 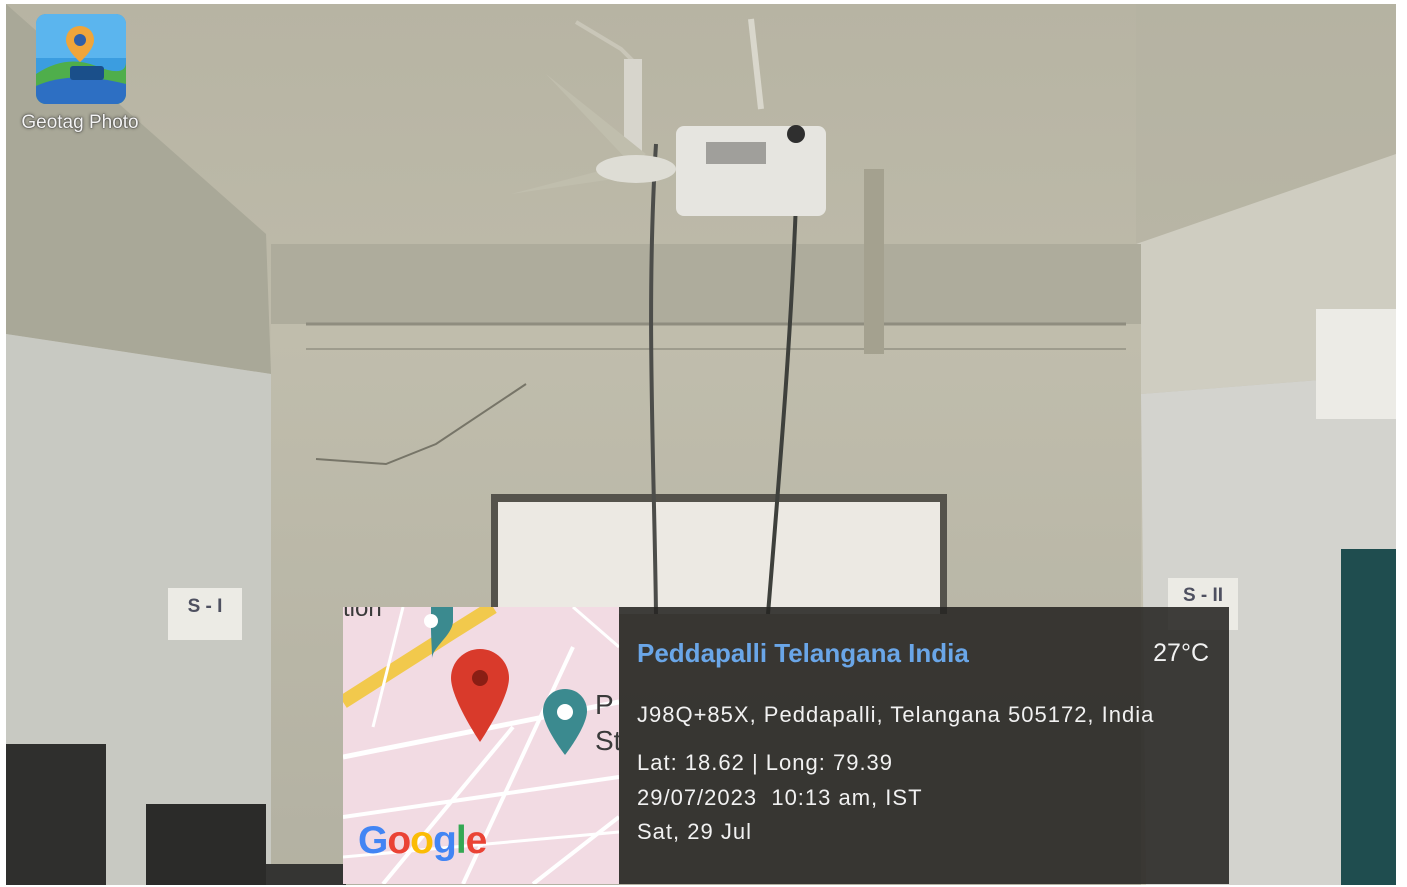 What do you see at coordinates (205, 614) in the screenshot?
I see `wall-sign-left: S - I` at bounding box center [205, 614].